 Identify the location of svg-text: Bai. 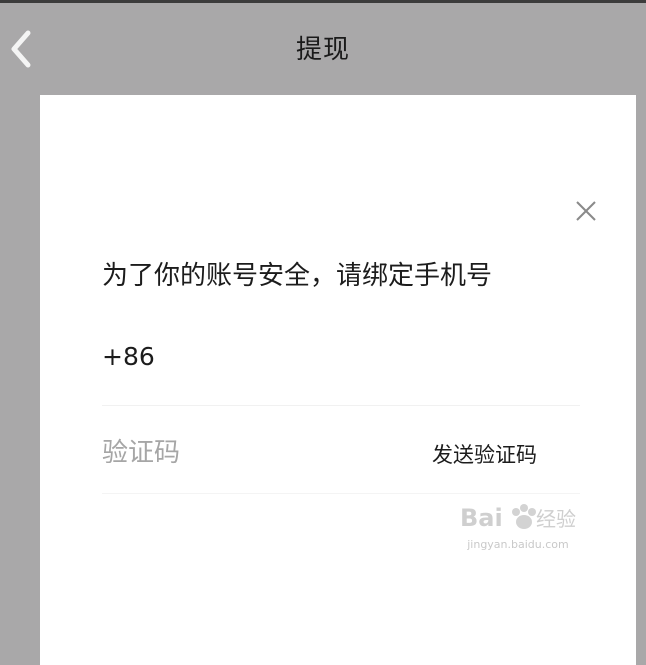
(481, 518).